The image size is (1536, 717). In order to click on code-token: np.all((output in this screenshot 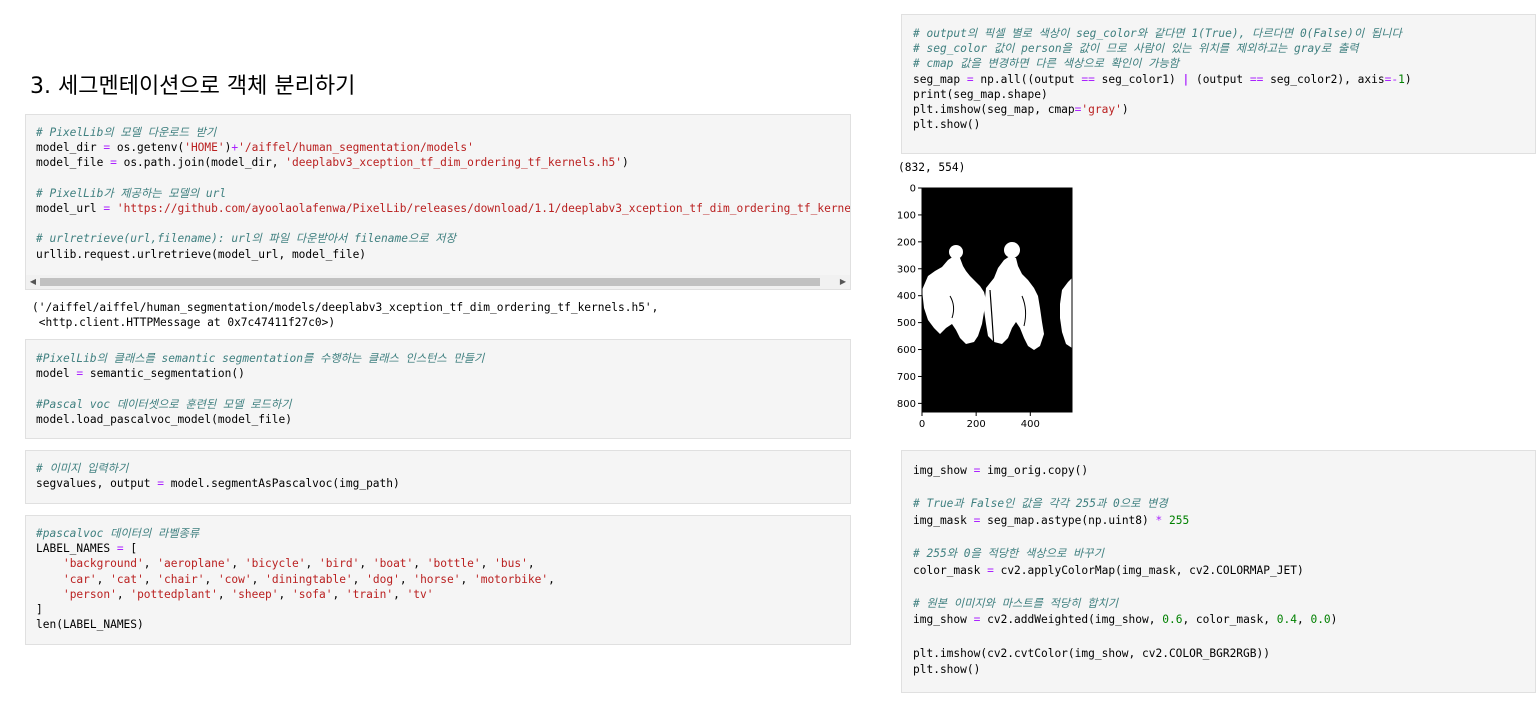, I will do `click(1027, 79)`.